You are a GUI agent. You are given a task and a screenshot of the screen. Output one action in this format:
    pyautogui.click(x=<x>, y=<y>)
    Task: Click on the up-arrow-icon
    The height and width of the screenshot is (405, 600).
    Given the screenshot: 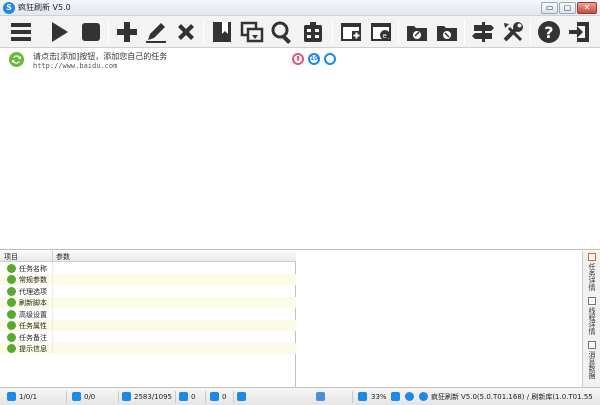 What is the action you would take?
    pyautogui.click(x=126, y=396)
    